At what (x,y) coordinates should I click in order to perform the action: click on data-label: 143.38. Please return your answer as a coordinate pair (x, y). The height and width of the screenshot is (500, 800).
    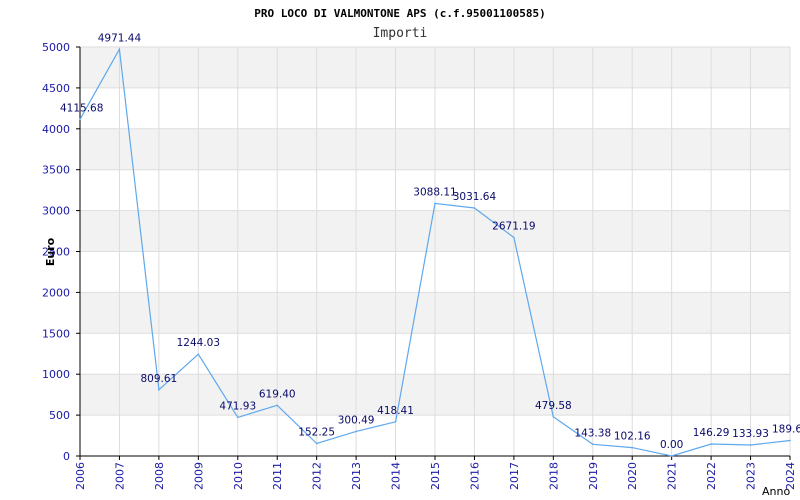
    Looking at the image, I should click on (592, 433).